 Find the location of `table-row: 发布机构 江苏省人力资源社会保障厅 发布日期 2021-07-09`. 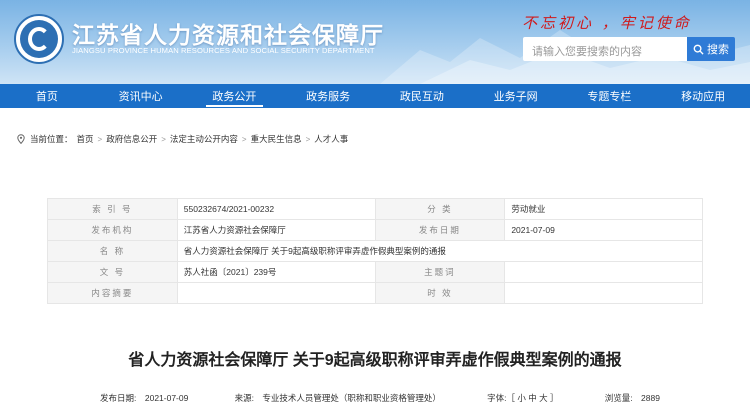

table-row: 发布机构 江苏省人力资源社会保障厅 发布日期 2021-07-09 is located at coordinates (375, 230).